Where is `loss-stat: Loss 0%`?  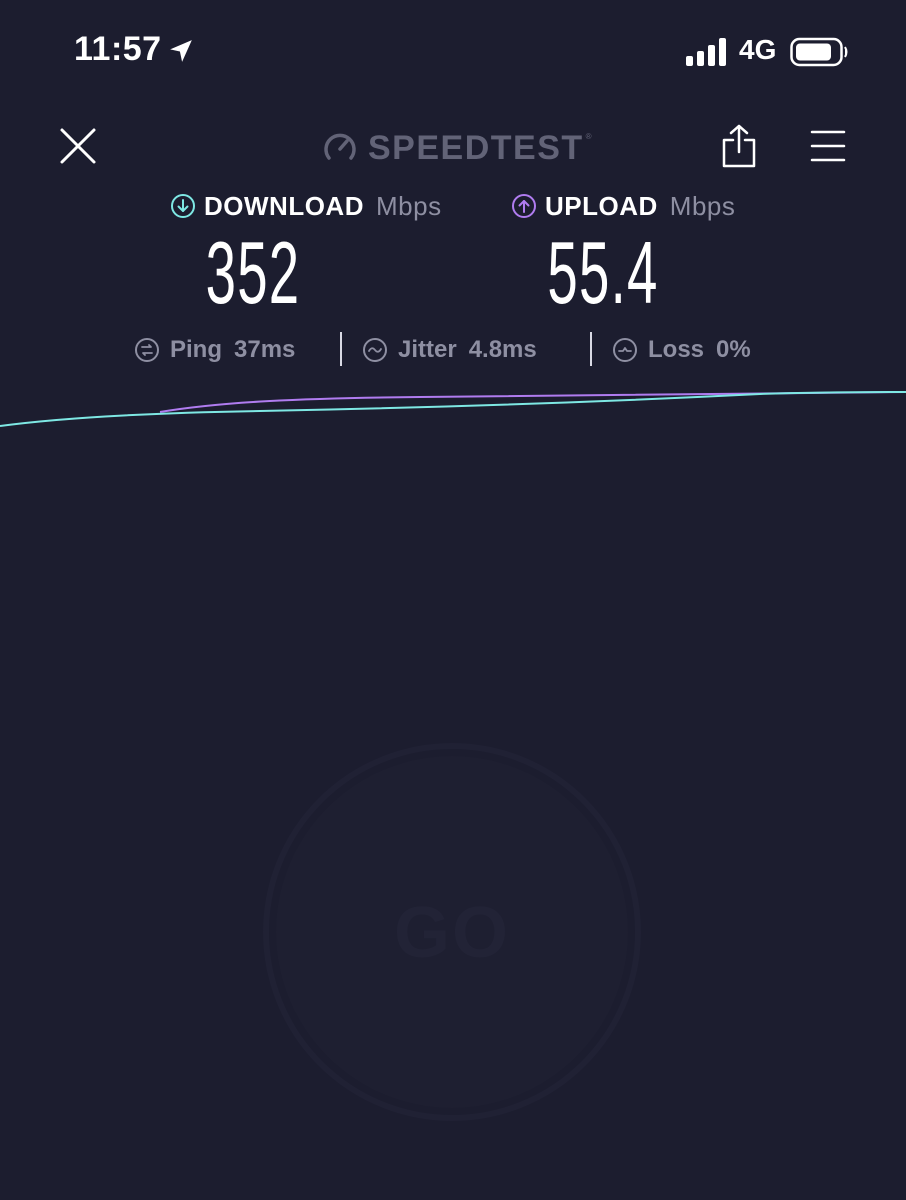 loss-stat: Loss 0% is located at coordinates (681, 350).